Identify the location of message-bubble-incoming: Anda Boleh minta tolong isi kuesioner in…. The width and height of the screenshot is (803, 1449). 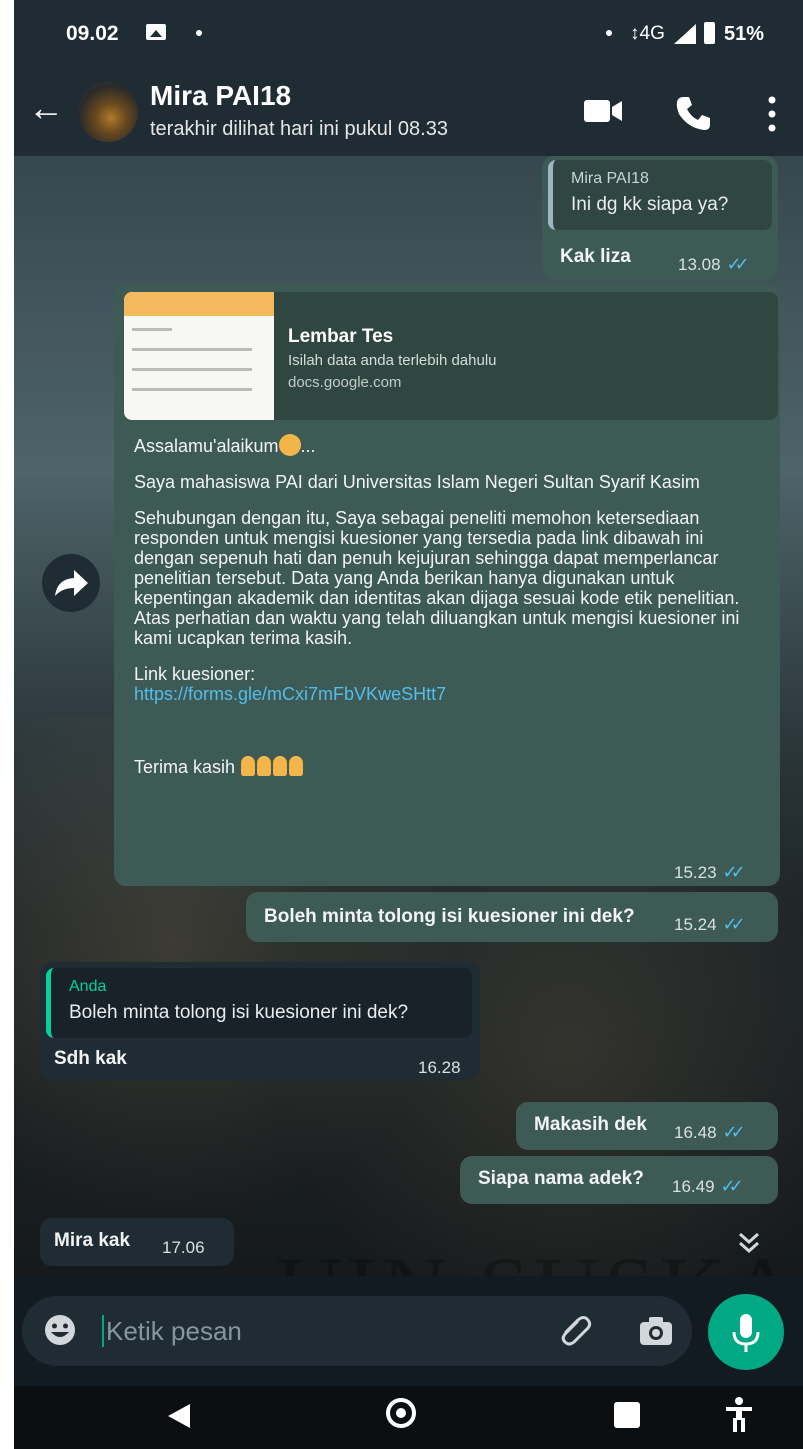
(260, 1021).